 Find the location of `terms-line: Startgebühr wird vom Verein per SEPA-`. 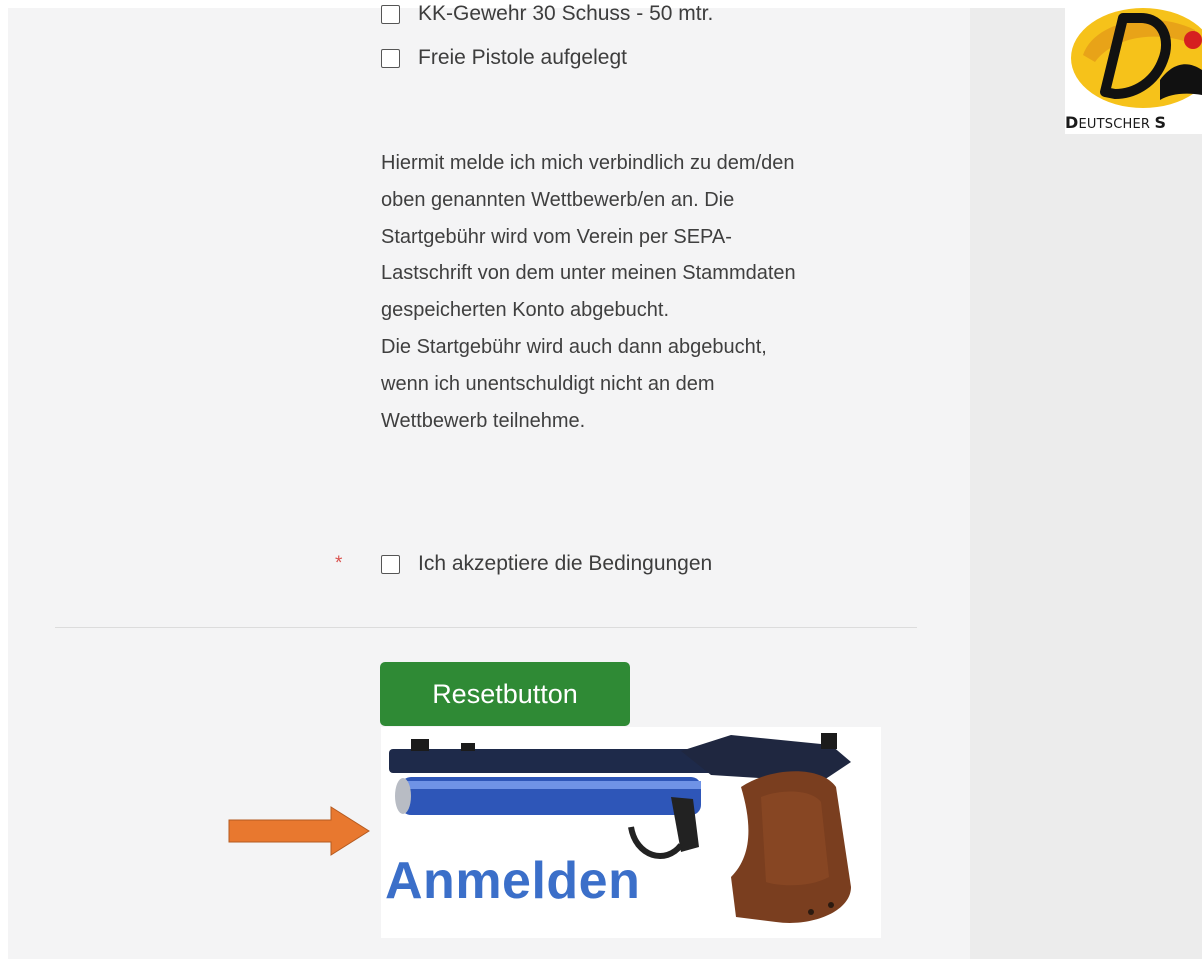

terms-line: Startgebühr wird vom Verein per SEPA- is located at coordinates (556, 236).